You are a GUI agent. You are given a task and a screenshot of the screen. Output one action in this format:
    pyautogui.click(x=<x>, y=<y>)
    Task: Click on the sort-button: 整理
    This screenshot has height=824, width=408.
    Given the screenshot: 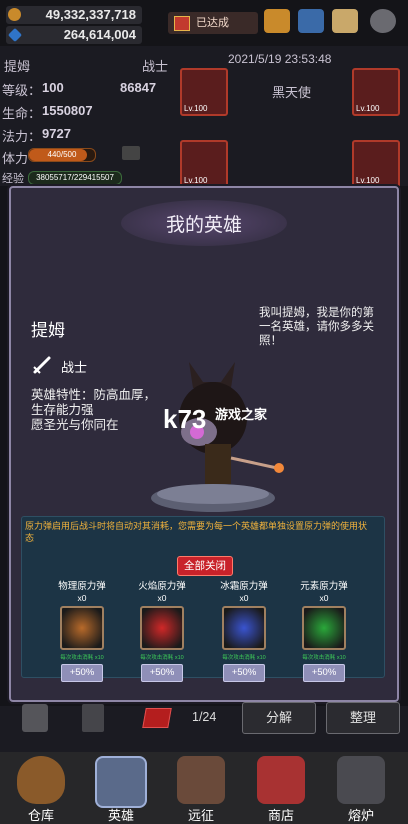 What is the action you would take?
    pyautogui.click(x=363, y=718)
    